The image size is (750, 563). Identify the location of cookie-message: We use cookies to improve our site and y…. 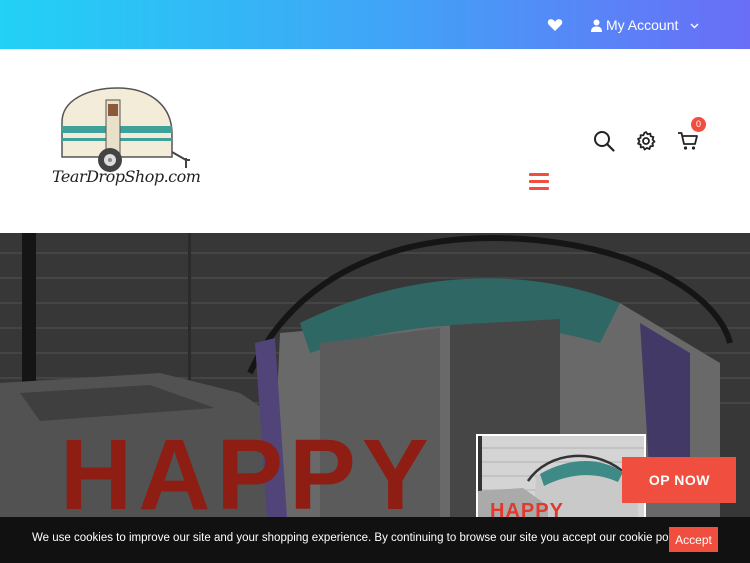
(360, 538).